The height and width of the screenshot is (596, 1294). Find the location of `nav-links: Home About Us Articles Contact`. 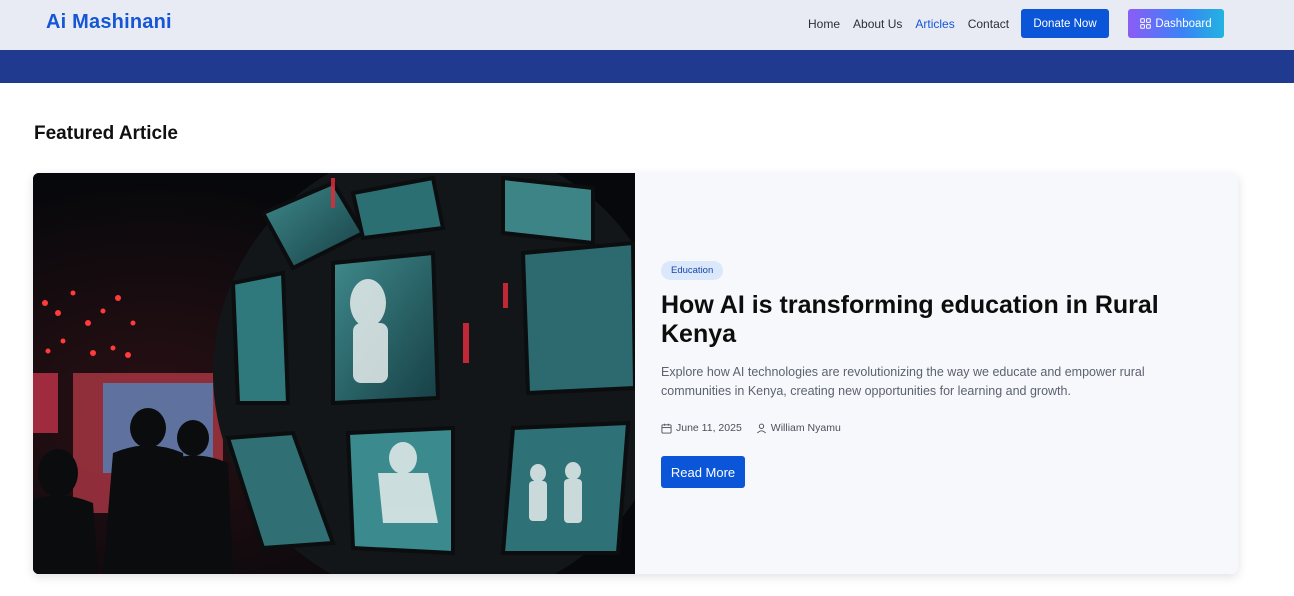

nav-links: Home About Us Articles Contact is located at coordinates (915, 24).